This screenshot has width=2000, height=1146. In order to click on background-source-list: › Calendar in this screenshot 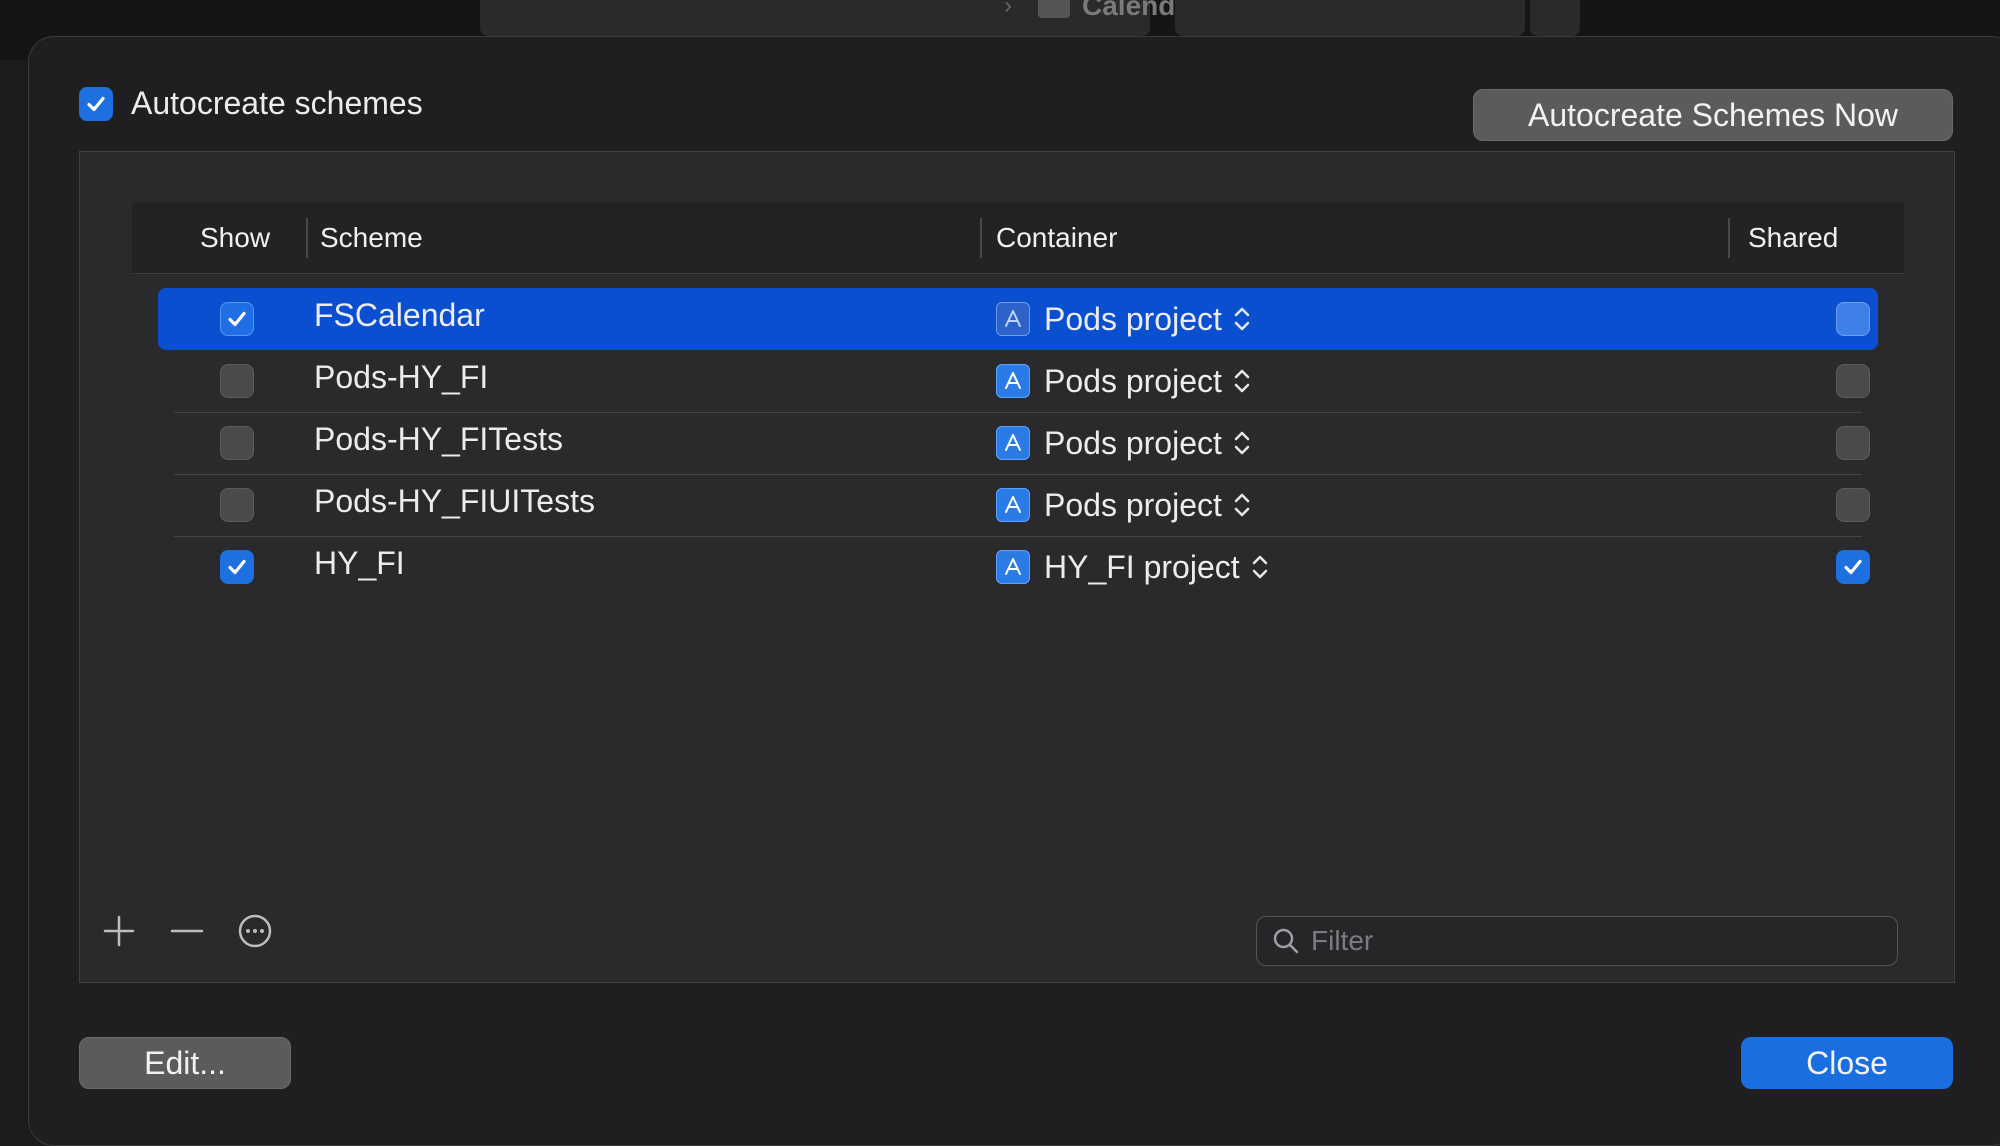, I will do `click(841, 18)`.